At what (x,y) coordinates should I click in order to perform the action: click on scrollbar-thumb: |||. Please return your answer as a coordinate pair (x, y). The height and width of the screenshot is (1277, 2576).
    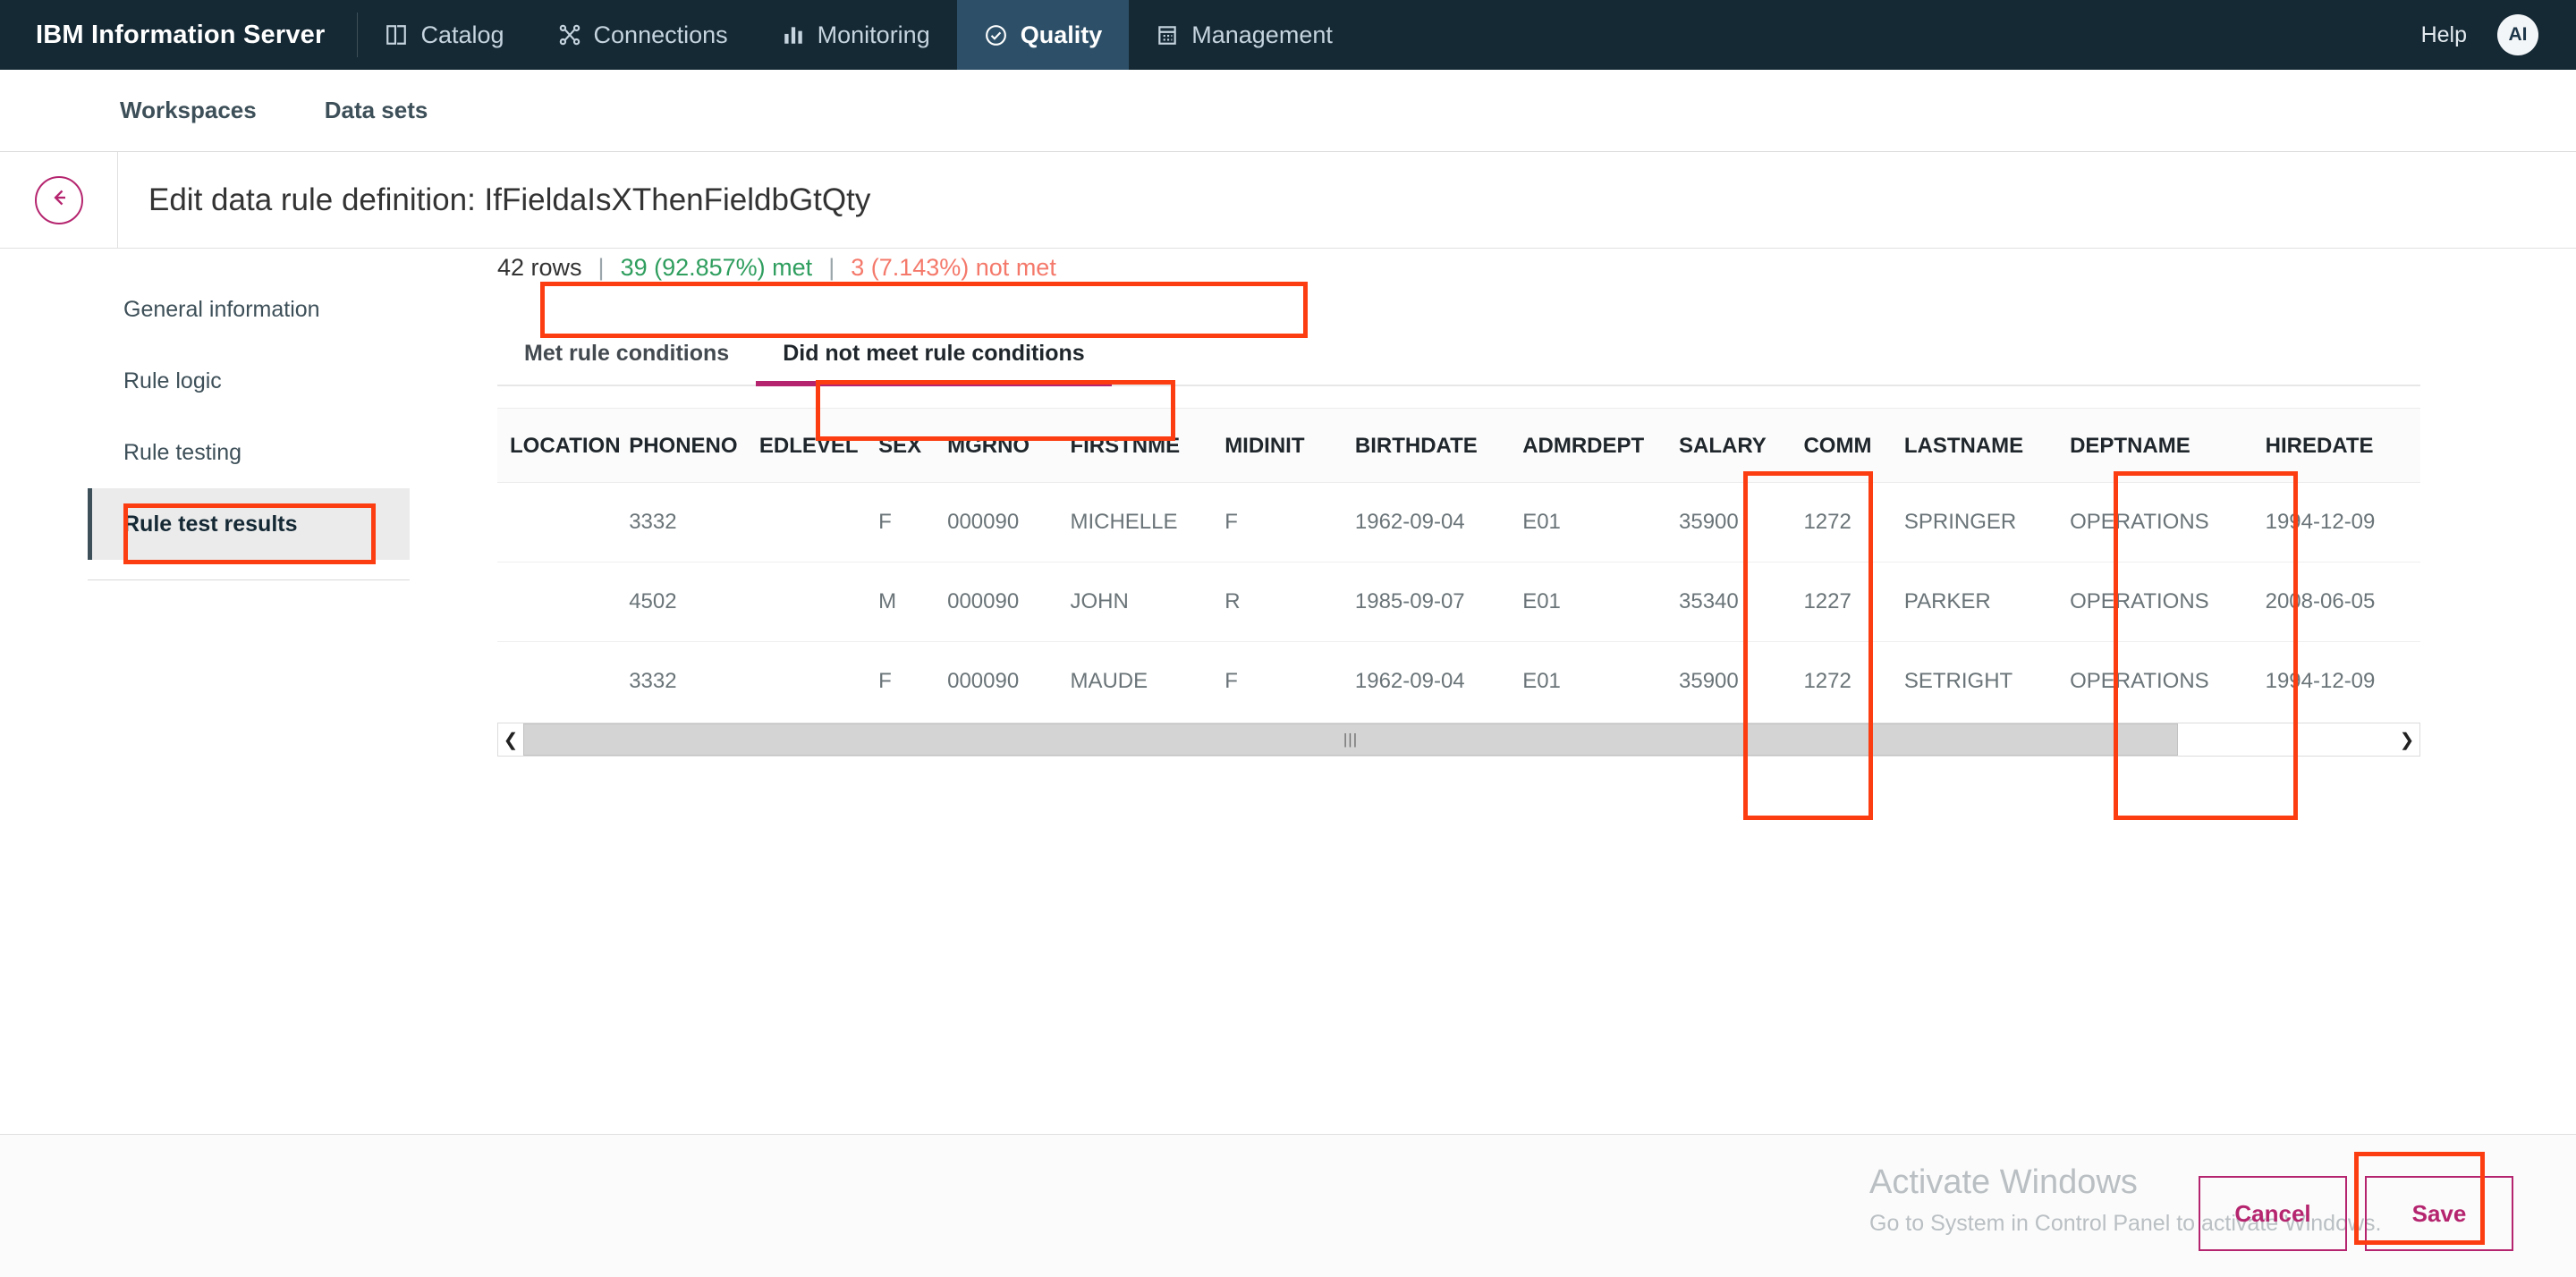
    Looking at the image, I should click on (1350, 739).